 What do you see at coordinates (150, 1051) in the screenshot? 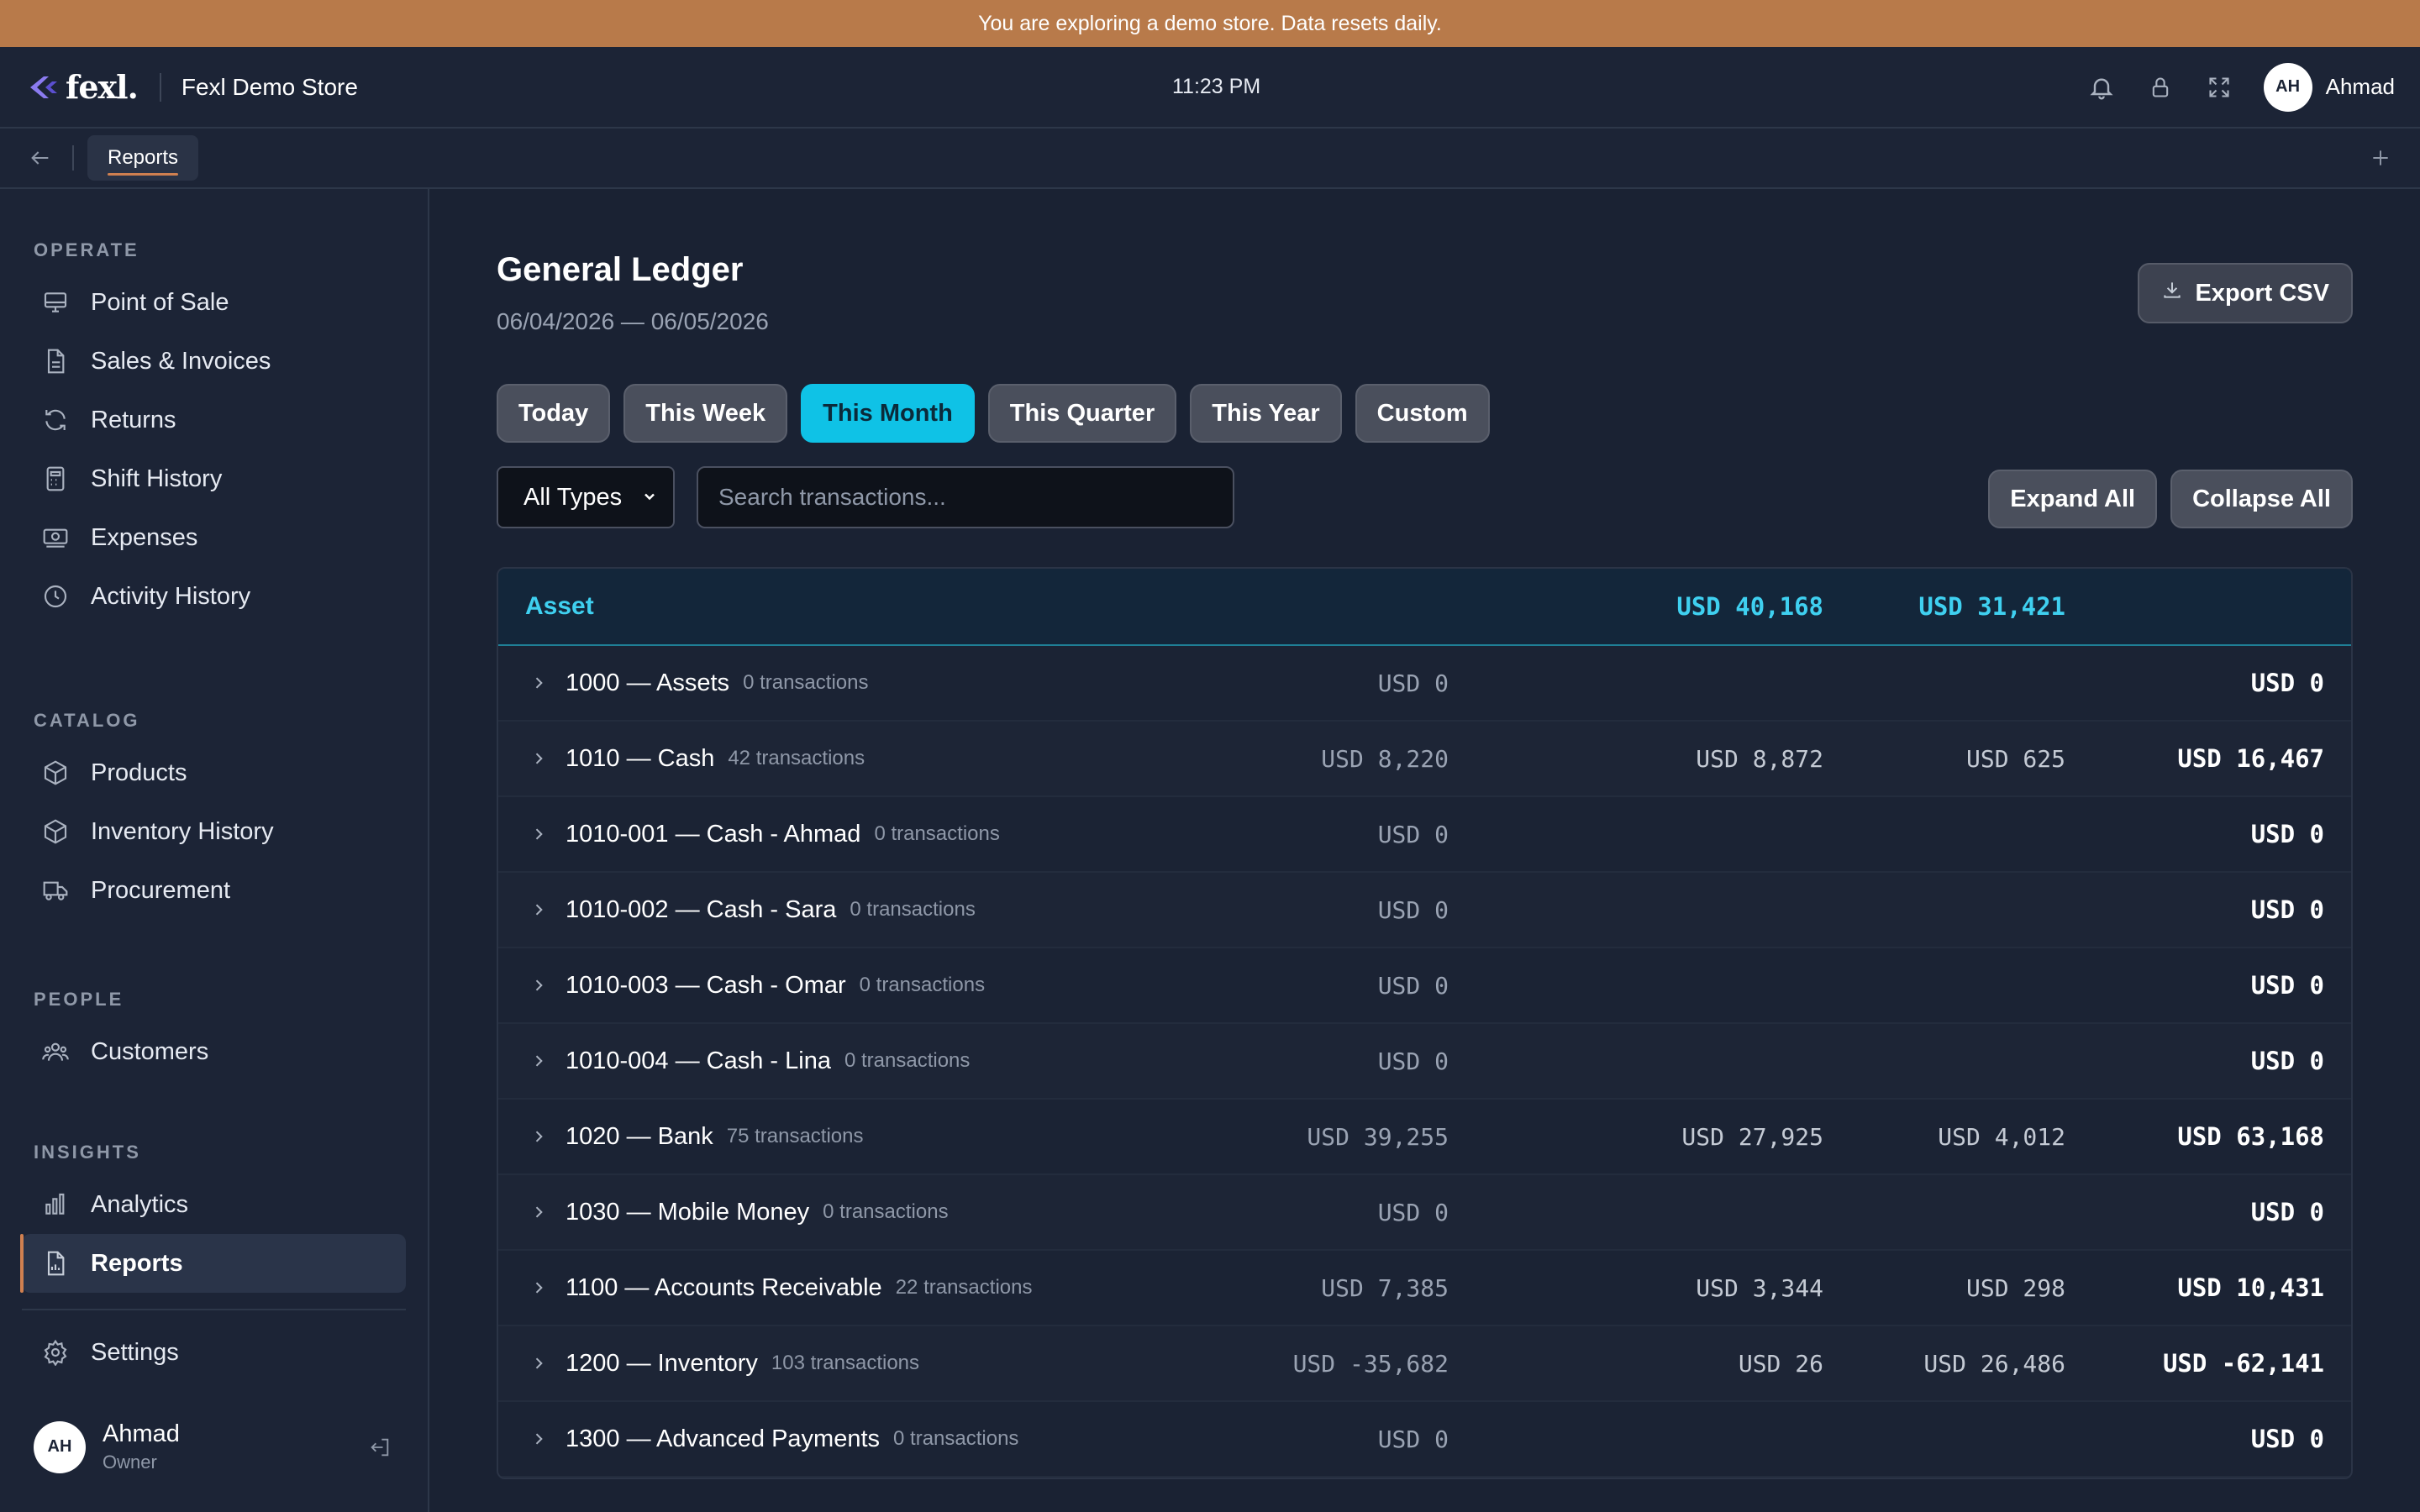
I see `sidebar-item-label: Customers` at bounding box center [150, 1051].